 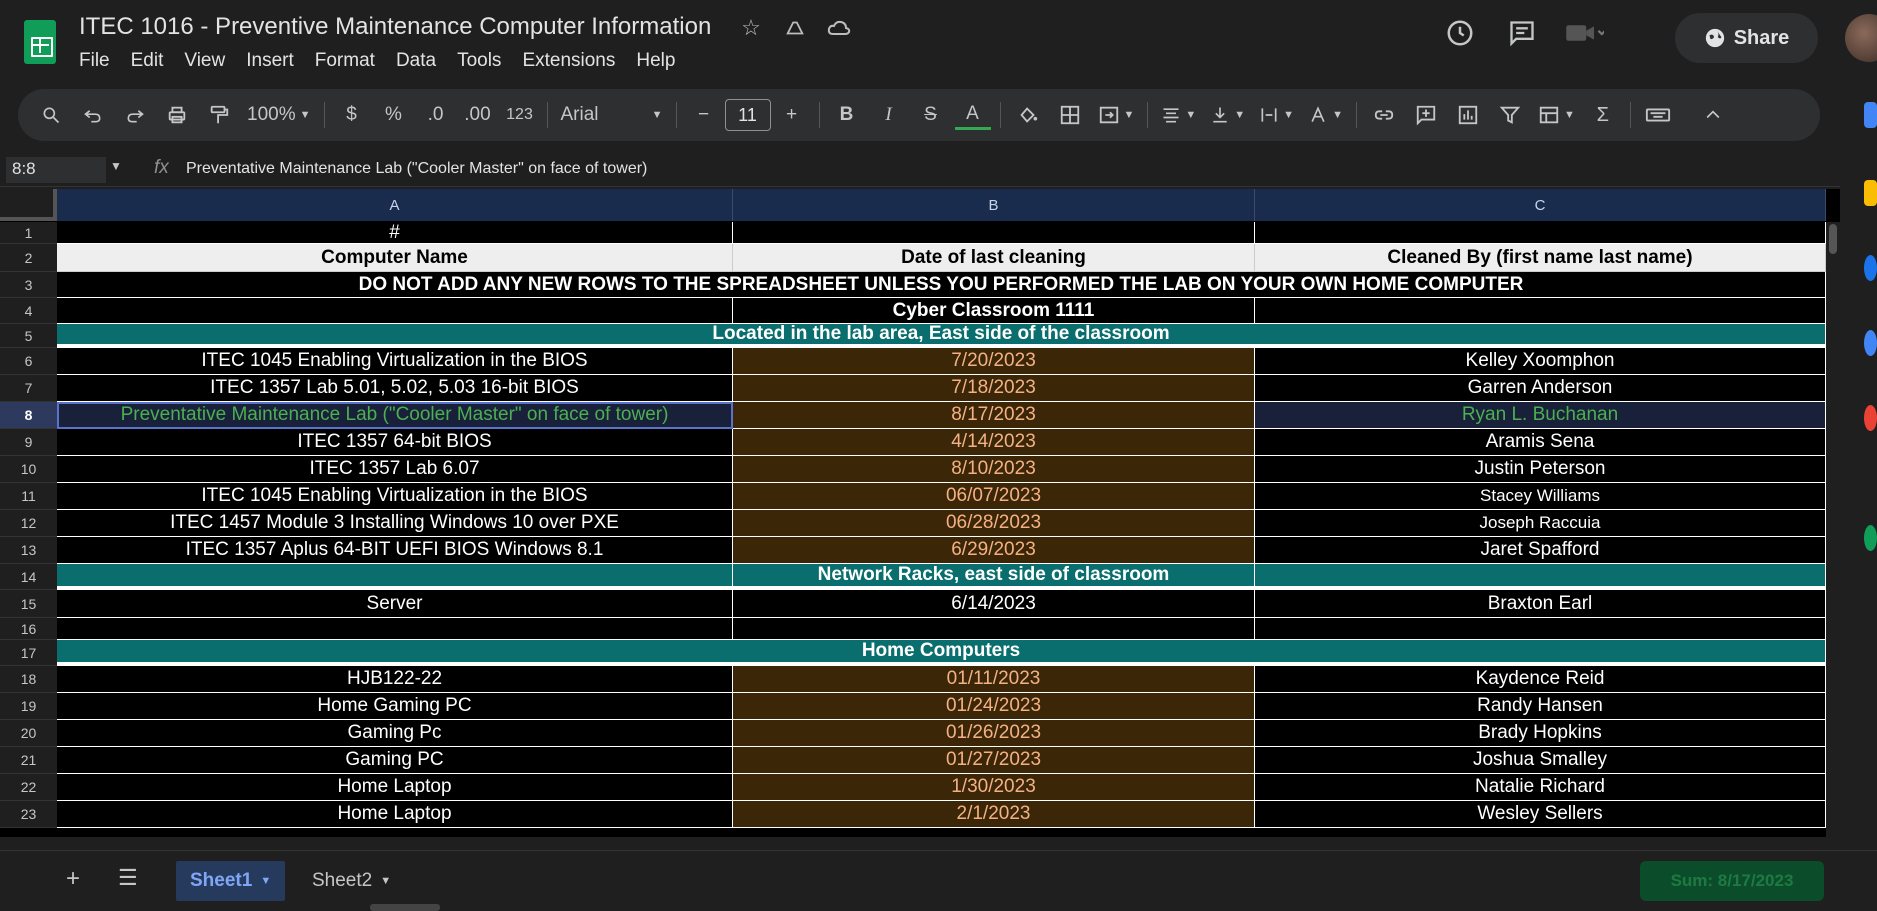 What do you see at coordinates (395, 258) in the screenshot?
I see `cell-computer-name: Computer Name` at bounding box center [395, 258].